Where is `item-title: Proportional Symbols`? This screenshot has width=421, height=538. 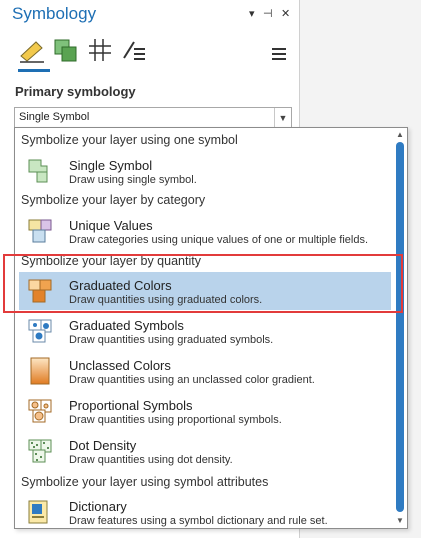 item-title: Proportional Symbols is located at coordinates (131, 405).